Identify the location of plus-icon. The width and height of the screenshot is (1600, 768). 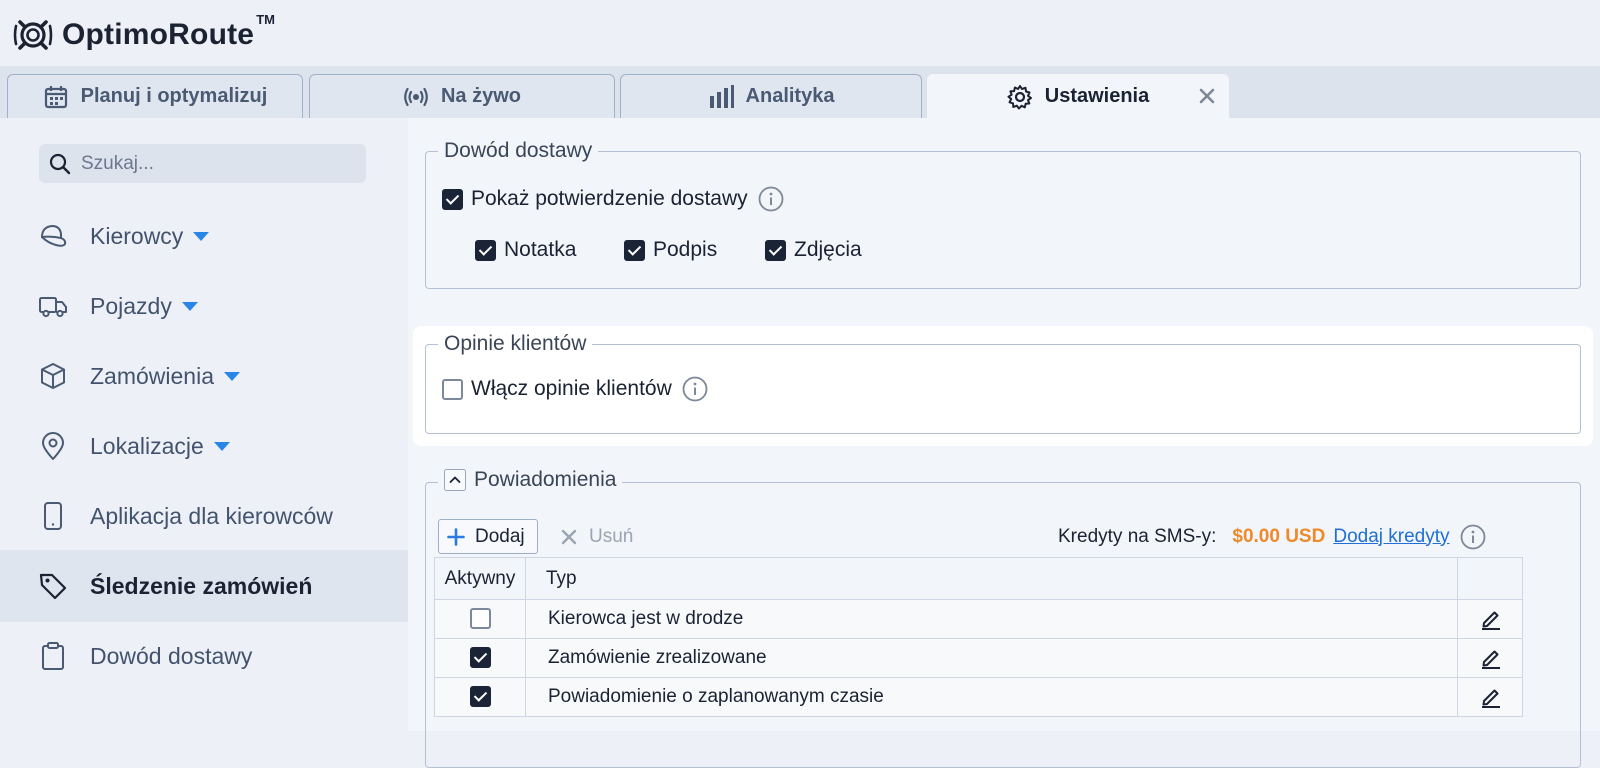
(456, 536).